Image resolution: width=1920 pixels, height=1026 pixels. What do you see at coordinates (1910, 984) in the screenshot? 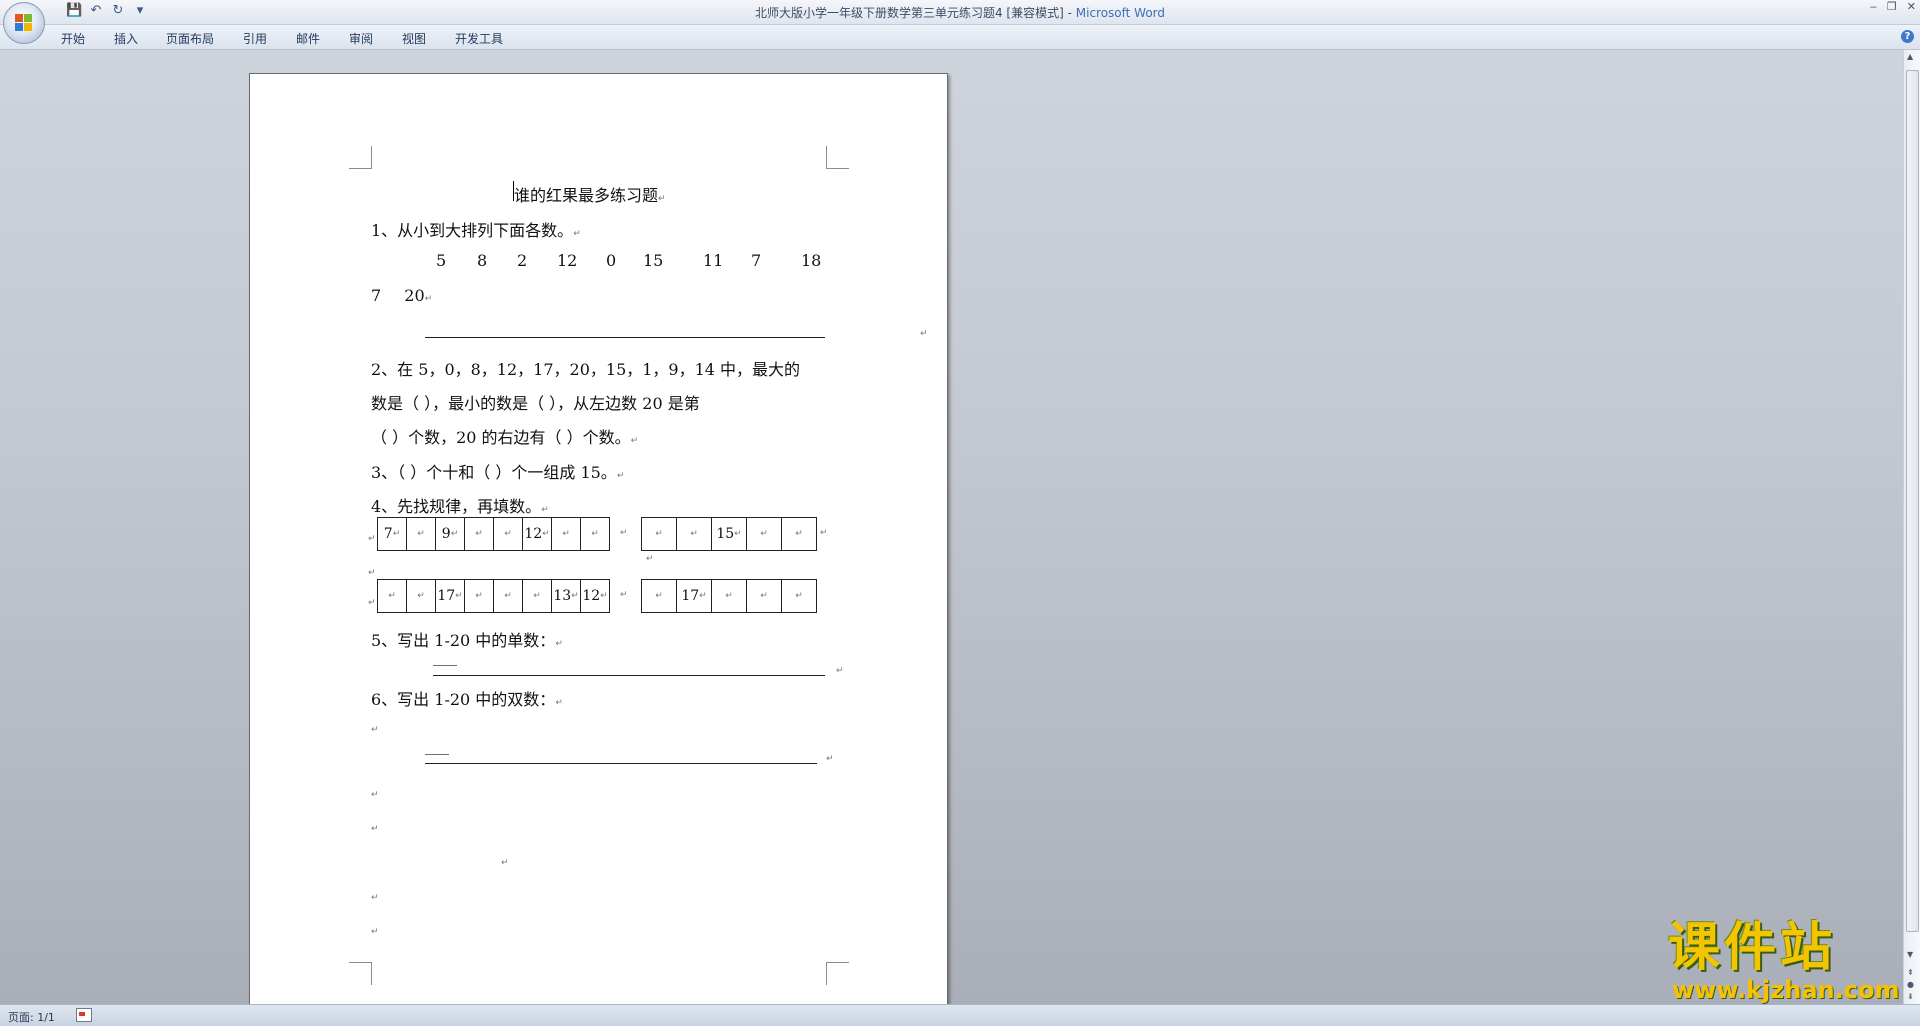
I see `select-browse-object-icon: ●` at bounding box center [1910, 984].